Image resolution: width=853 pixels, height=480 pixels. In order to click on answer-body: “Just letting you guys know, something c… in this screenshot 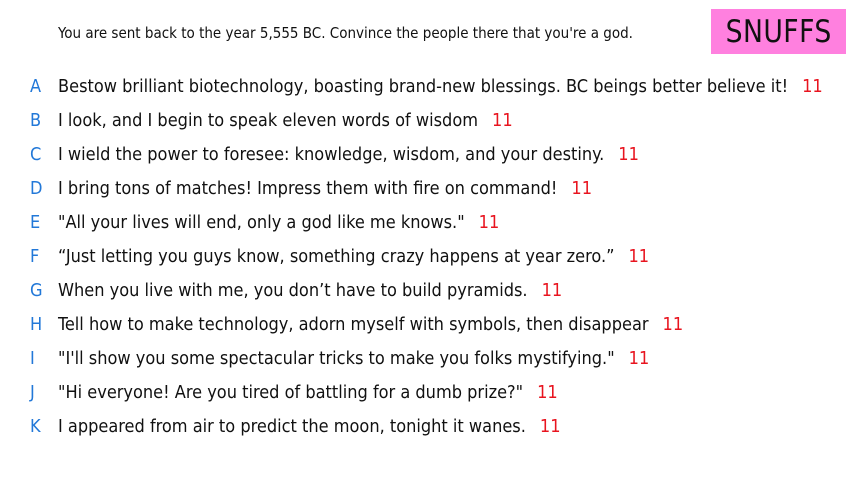, I will do `click(353, 257)`.